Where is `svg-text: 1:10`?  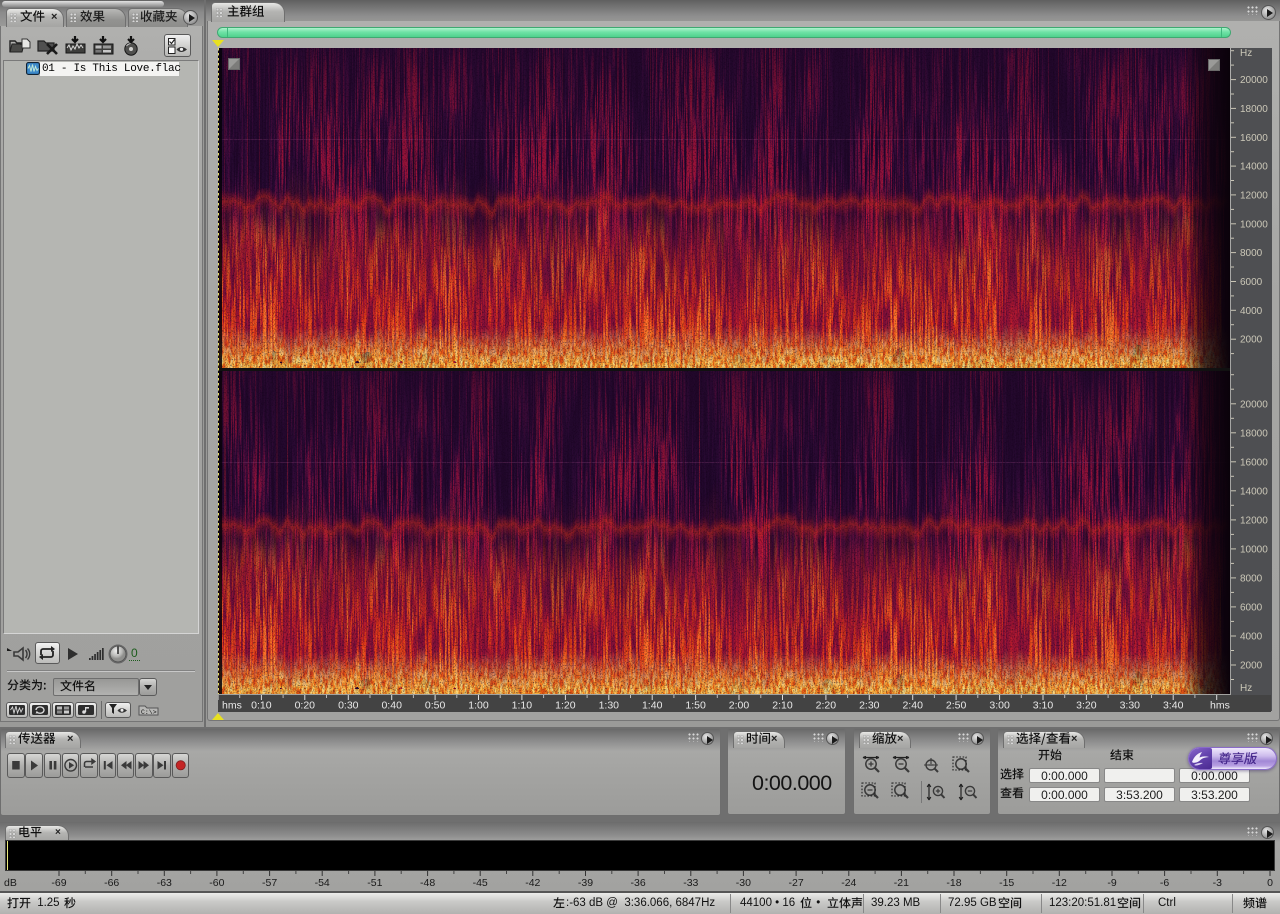 svg-text: 1:10 is located at coordinates (522, 706).